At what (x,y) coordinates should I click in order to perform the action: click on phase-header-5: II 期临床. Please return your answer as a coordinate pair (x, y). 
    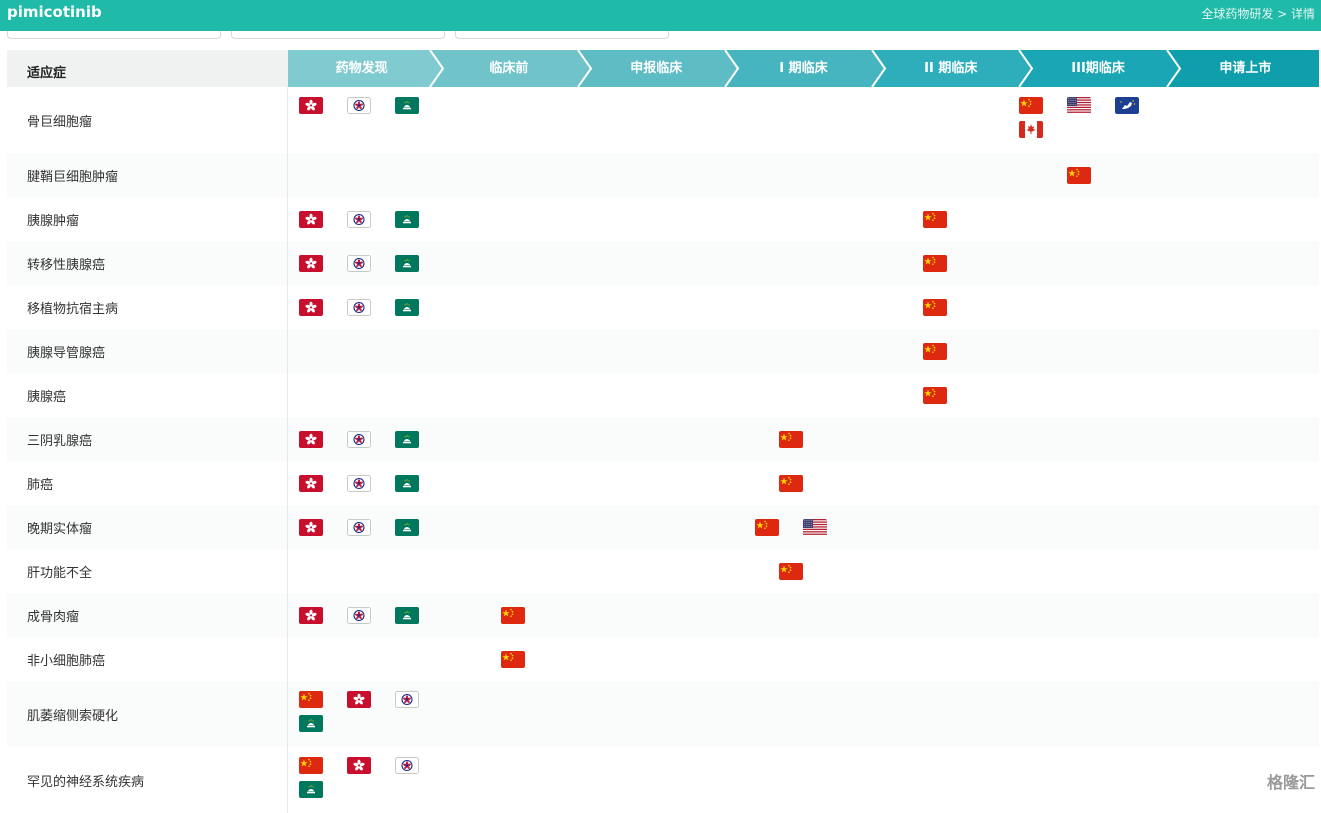
    Looking at the image, I should click on (950, 68).